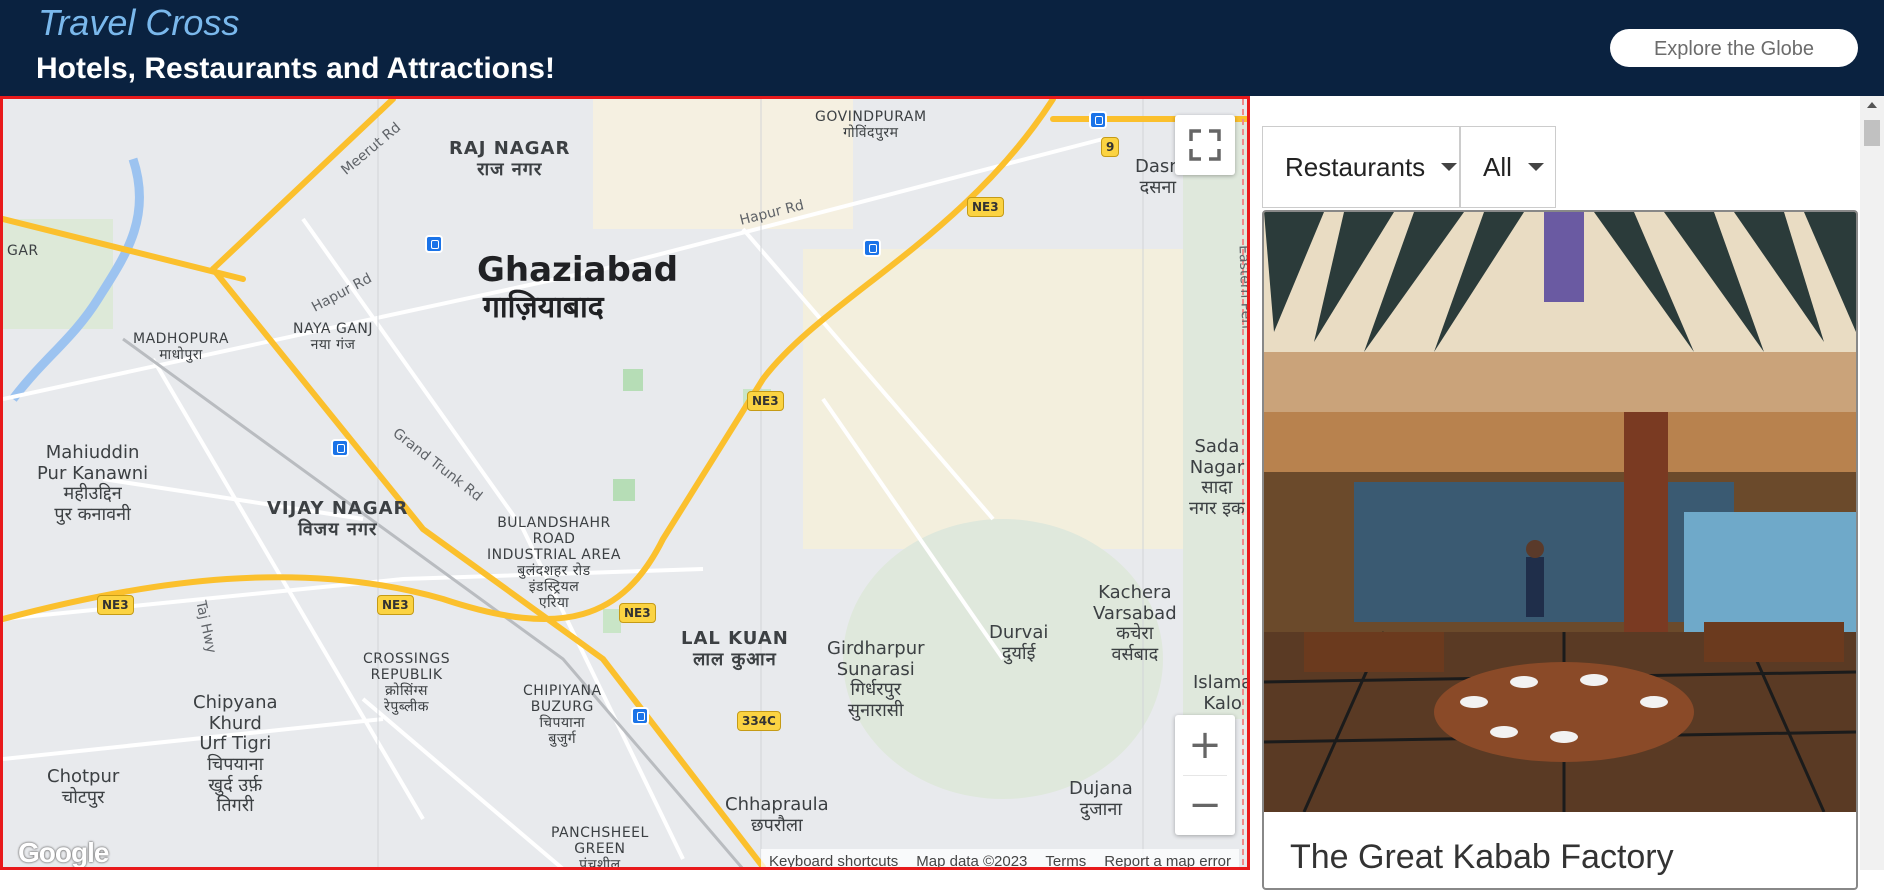 Image resolution: width=1884 pixels, height=890 pixels. I want to click on map-place-label: Kachera Varsabad कचेरा वर्सबाद, so click(1135, 624).